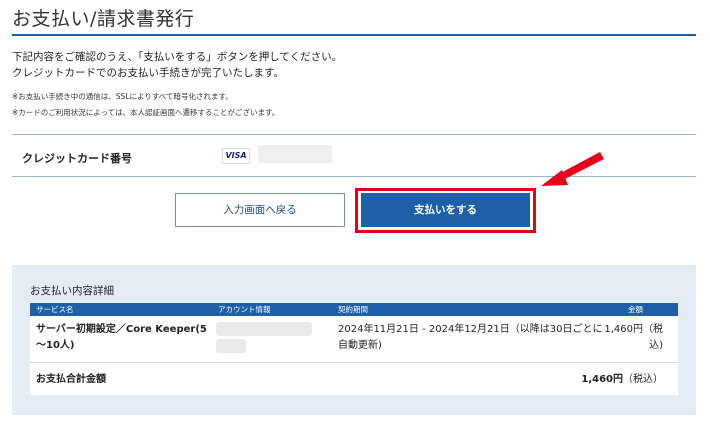  Describe the element at coordinates (72, 291) in the screenshot. I see `payment-details-title: お支払い内容詳細` at that location.